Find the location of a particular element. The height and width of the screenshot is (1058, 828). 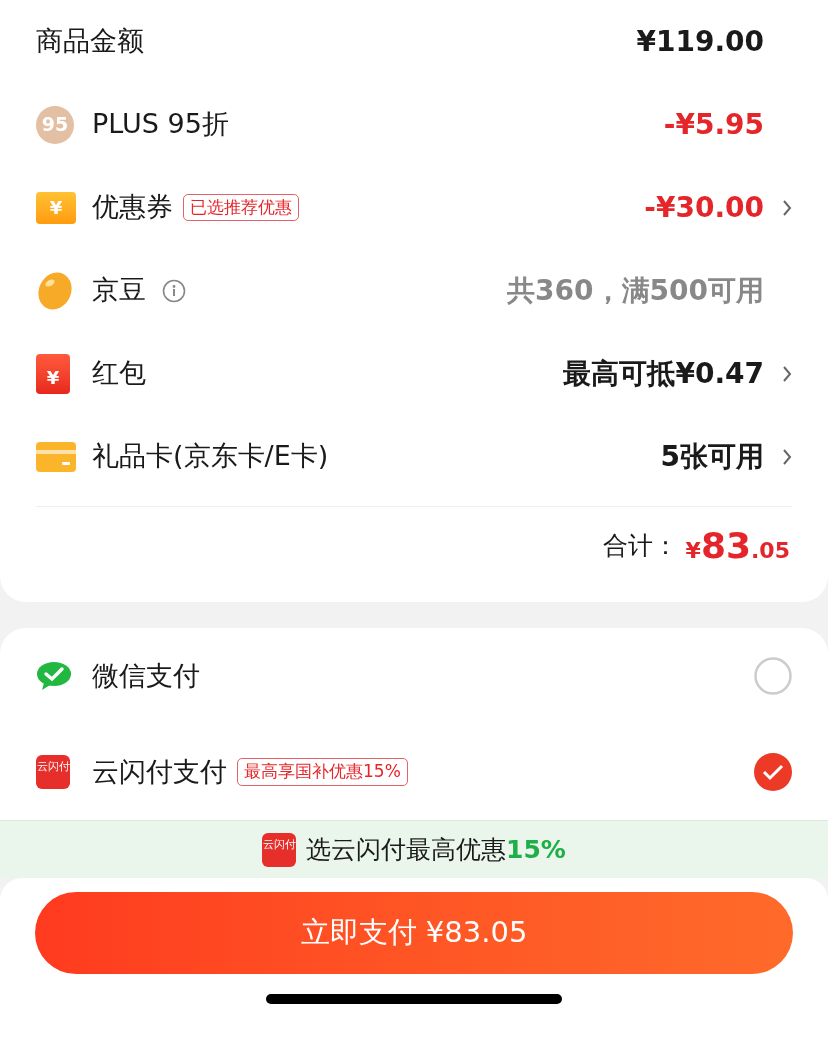

row-value: ¥119.00 is located at coordinates (700, 41).